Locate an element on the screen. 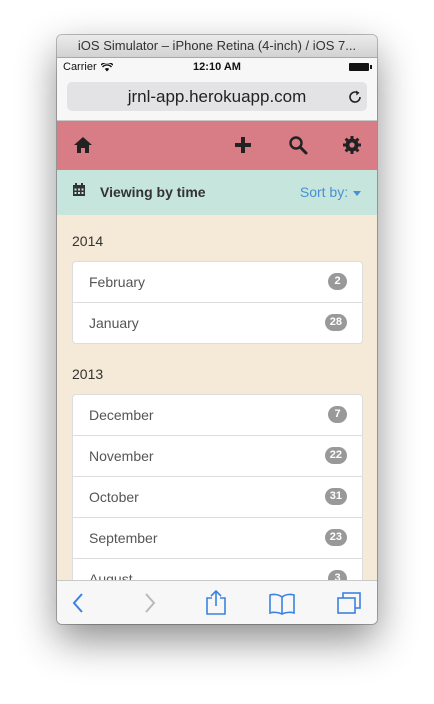 The width and height of the screenshot is (434, 704). share-icon is located at coordinates (216, 602).